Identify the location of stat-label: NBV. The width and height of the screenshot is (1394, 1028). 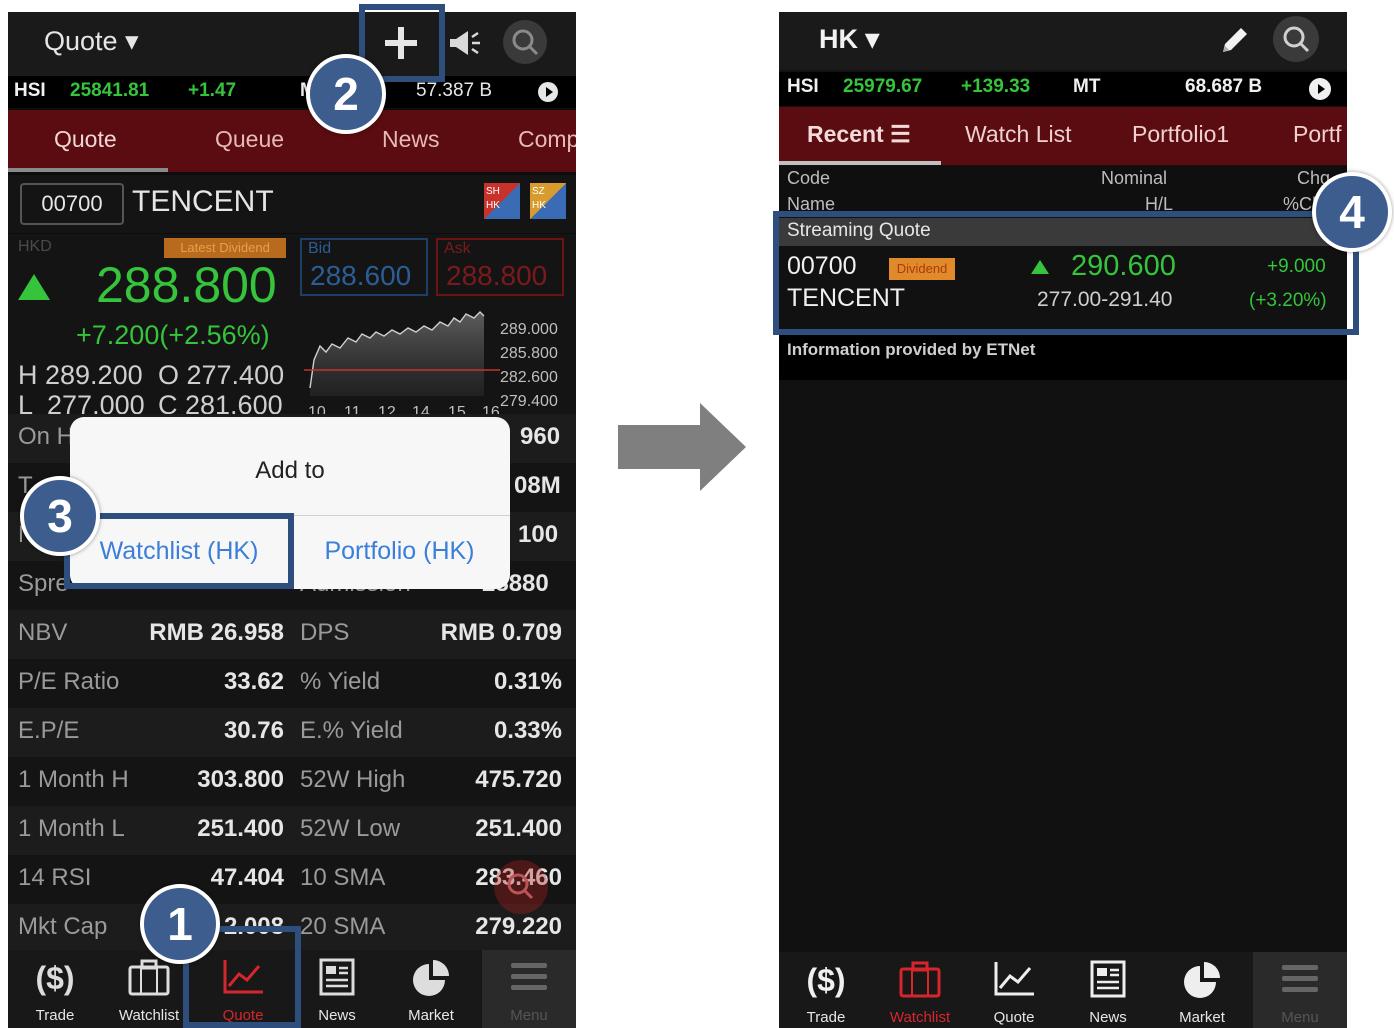
(43, 632).